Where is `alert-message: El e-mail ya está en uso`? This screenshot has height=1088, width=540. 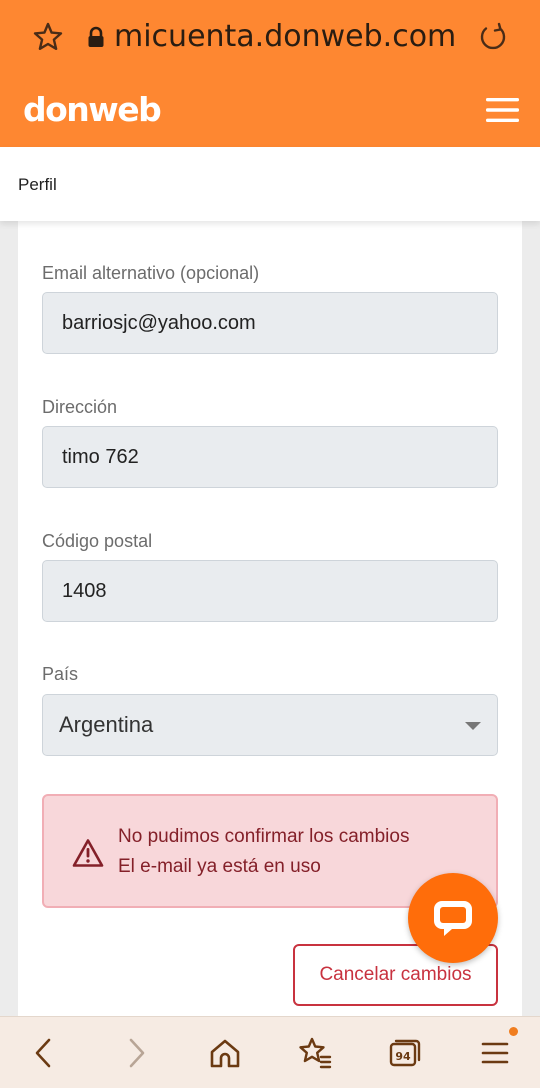 alert-message: El e-mail ya está en uso is located at coordinates (219, 866).